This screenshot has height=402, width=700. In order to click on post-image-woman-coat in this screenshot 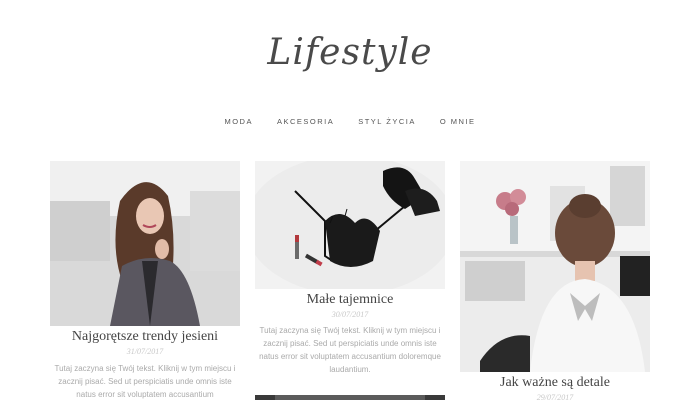, I will do `click(145, 243)`.